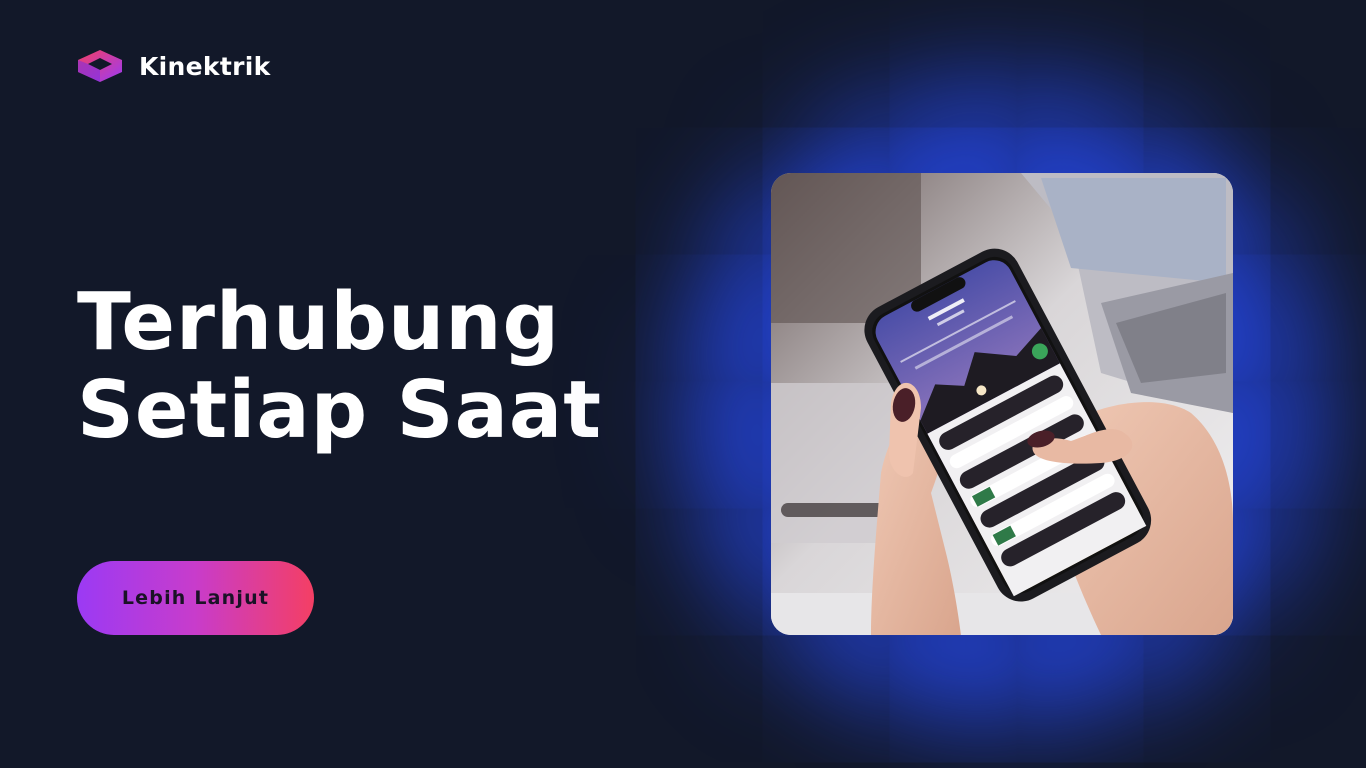 The width and height of the screenshot is (1366, 768). What do you see at coordinates (100, 66) in the screenshot?
I see `brand-logo-icon` at bounding box center [100, 66].